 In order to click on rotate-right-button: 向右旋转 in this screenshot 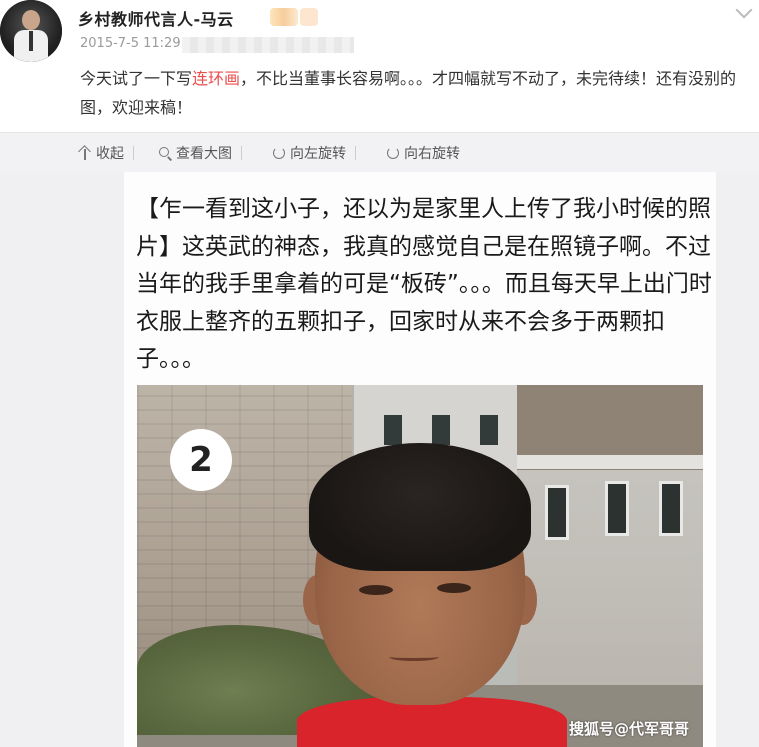, I will do `click(423, 153)`.